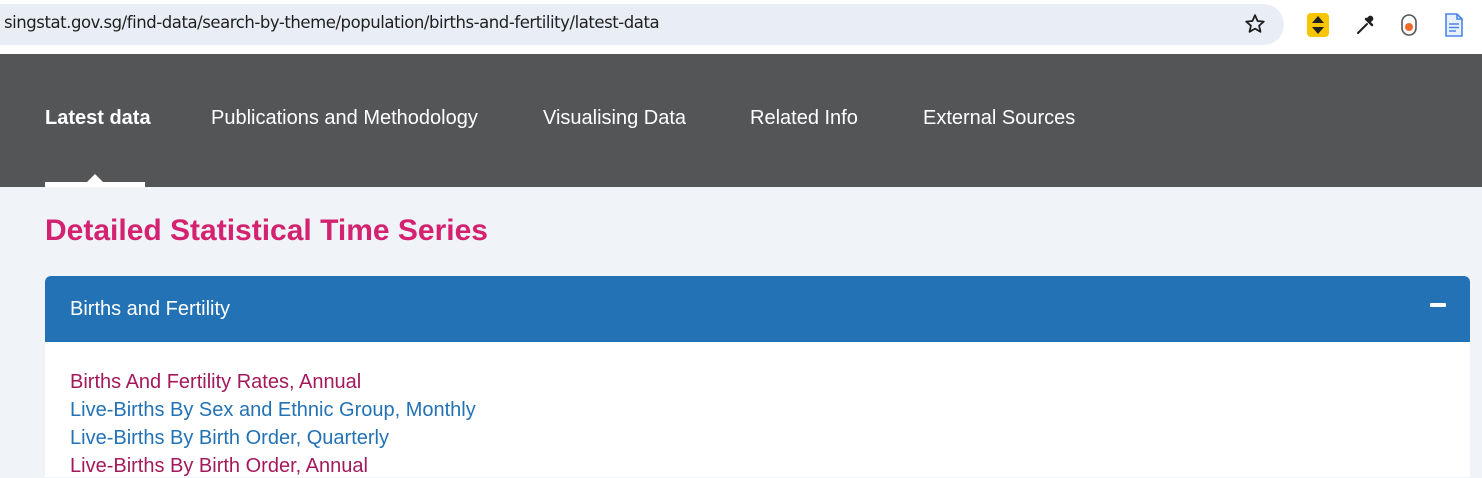  What do you see at coordinates (229, 438) in the screenshot?
I see `series-link: Live-Births By Birth Order, Quarterly` at bounding box center [229, 438].